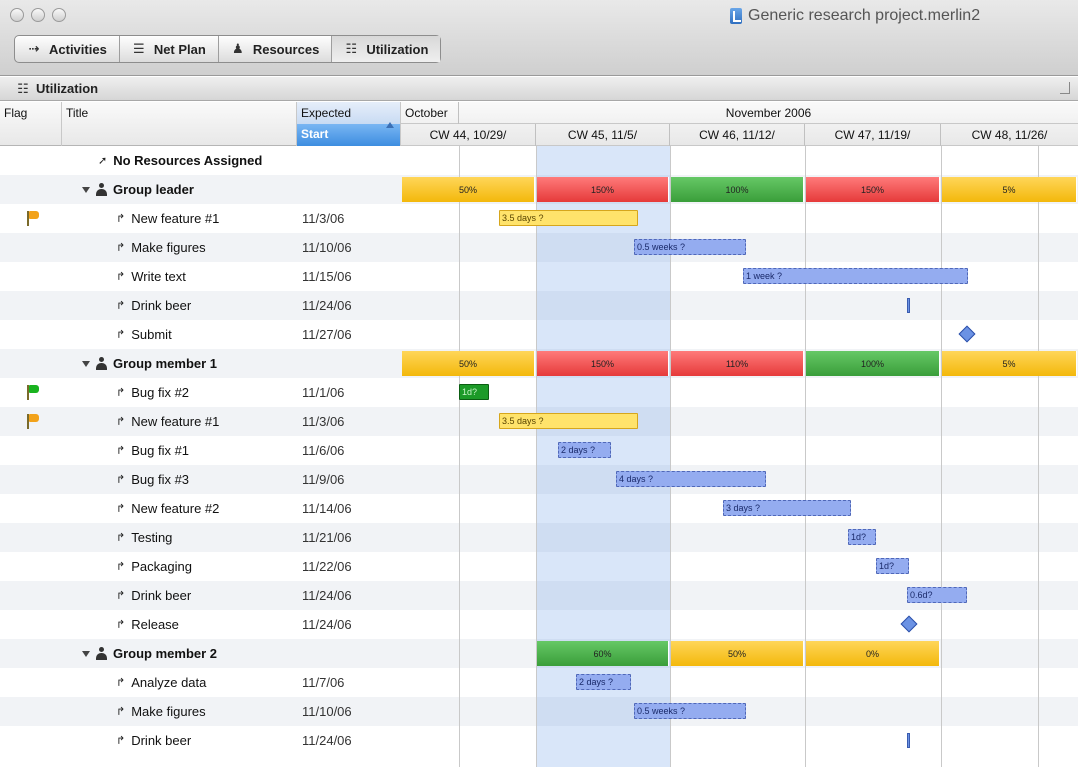 Image resolution: width=1078 pixels, height=767 pixels. What do you see at coordinates (539, 160) in the screenshot?
I see `group-row: ➚ No Resources Assigned` at bounding box center [539, 160].